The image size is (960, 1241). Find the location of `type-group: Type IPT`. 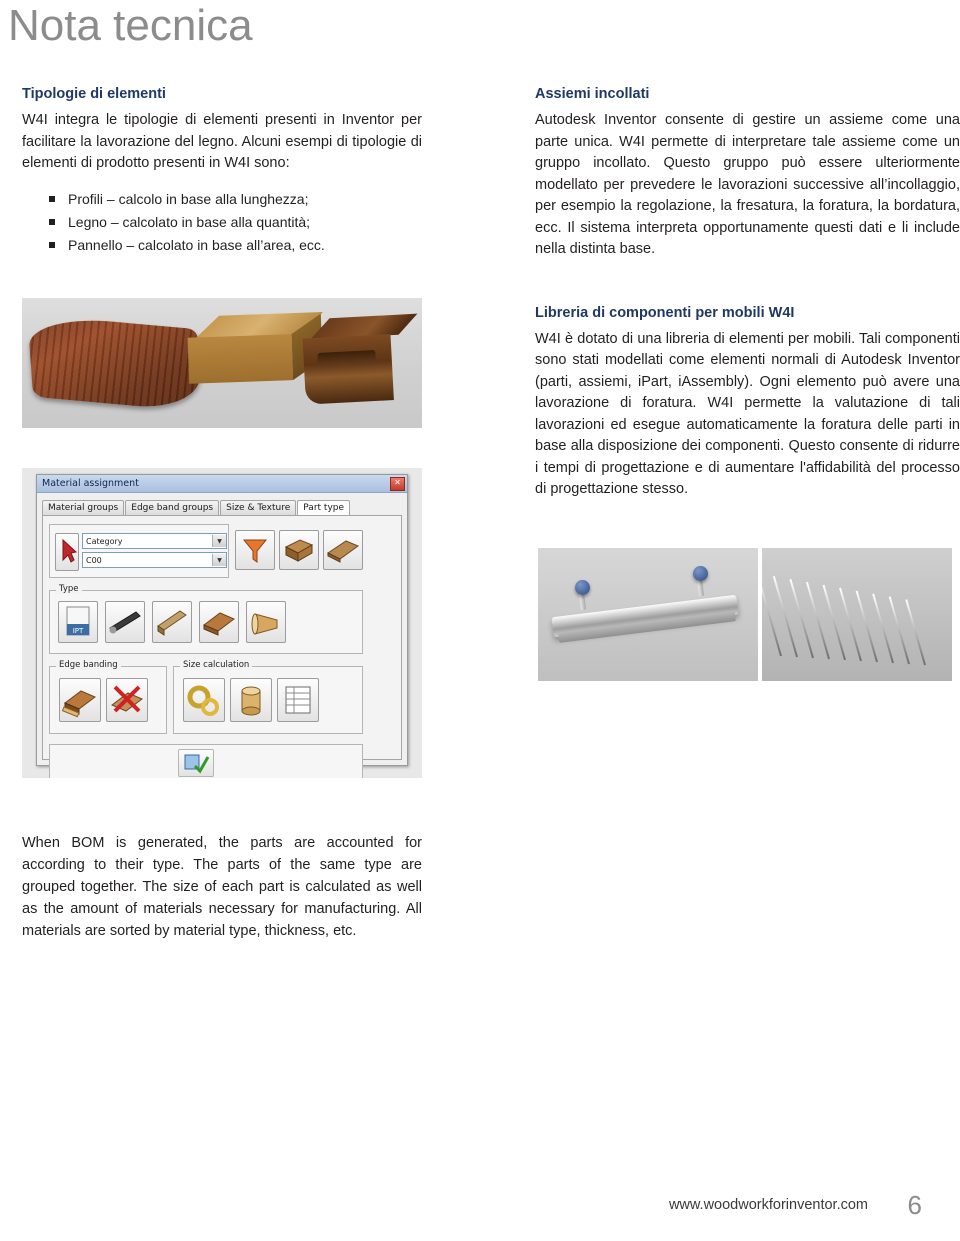

type-group: Type IPT is located at coordinates (206, 619).